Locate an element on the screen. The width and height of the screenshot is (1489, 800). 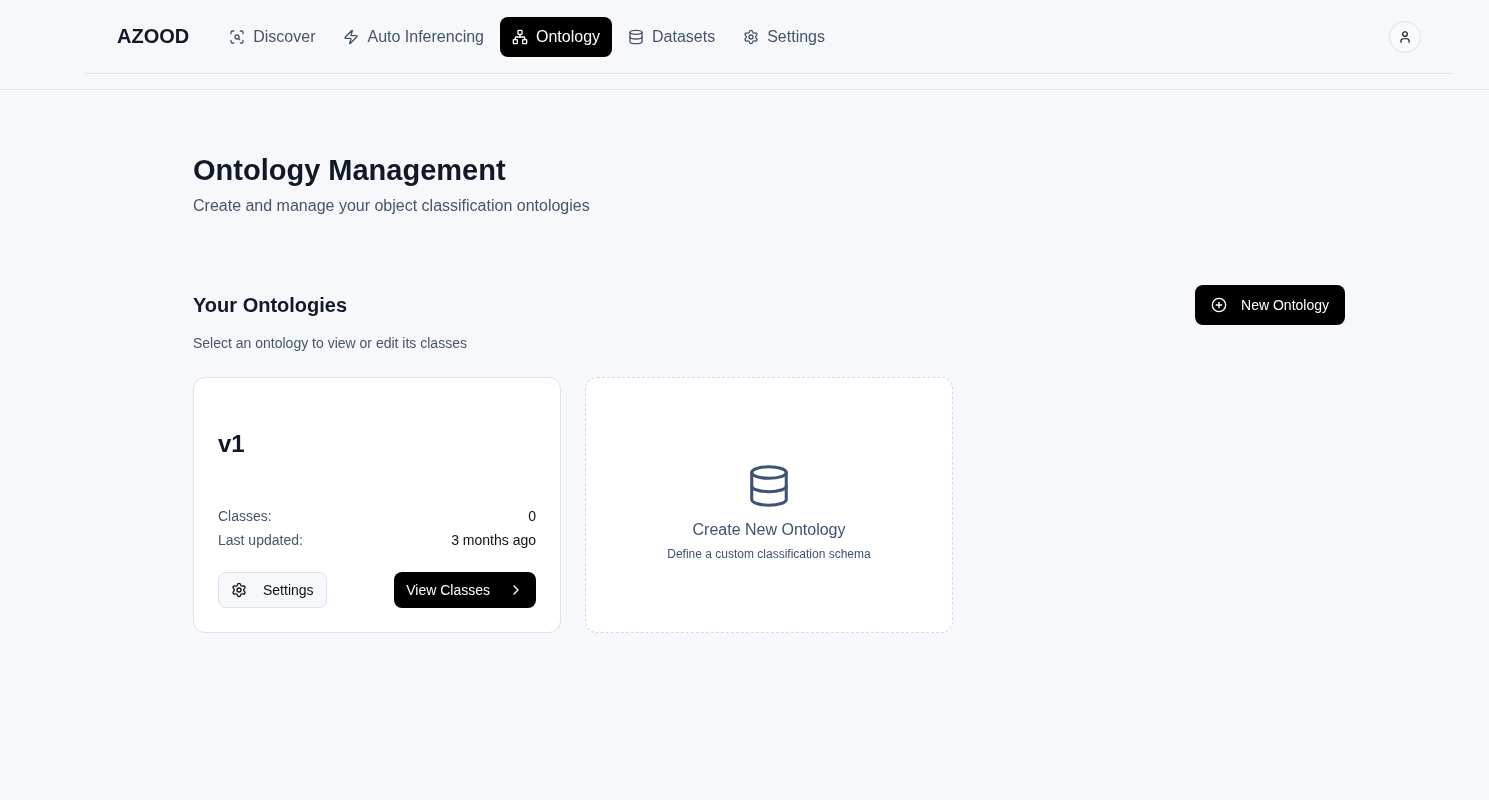
hierarchy-icon is located at coordinates (520, 36).